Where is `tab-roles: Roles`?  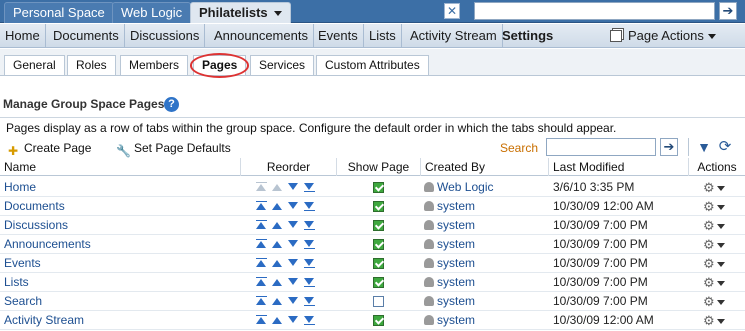 tab-roles: Roles is located at coordinates (91, 65).